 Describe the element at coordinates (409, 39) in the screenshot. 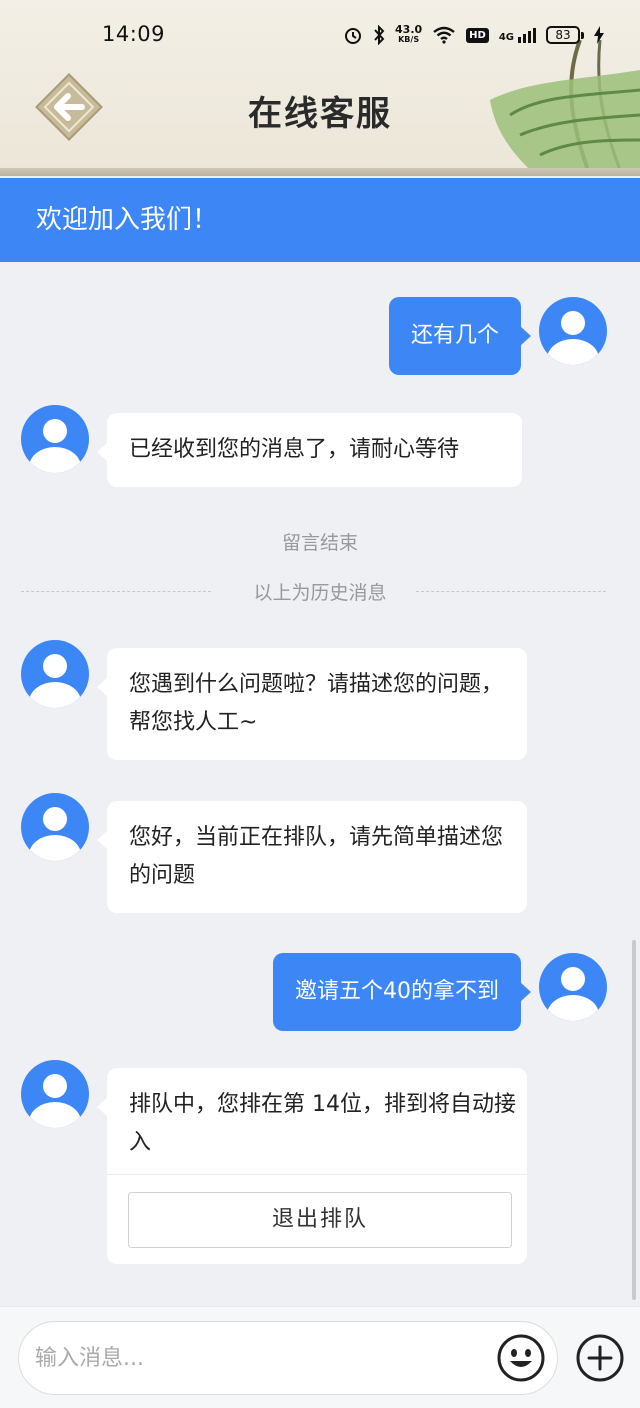

I see `net-speed-unit: KB/S` at that location.